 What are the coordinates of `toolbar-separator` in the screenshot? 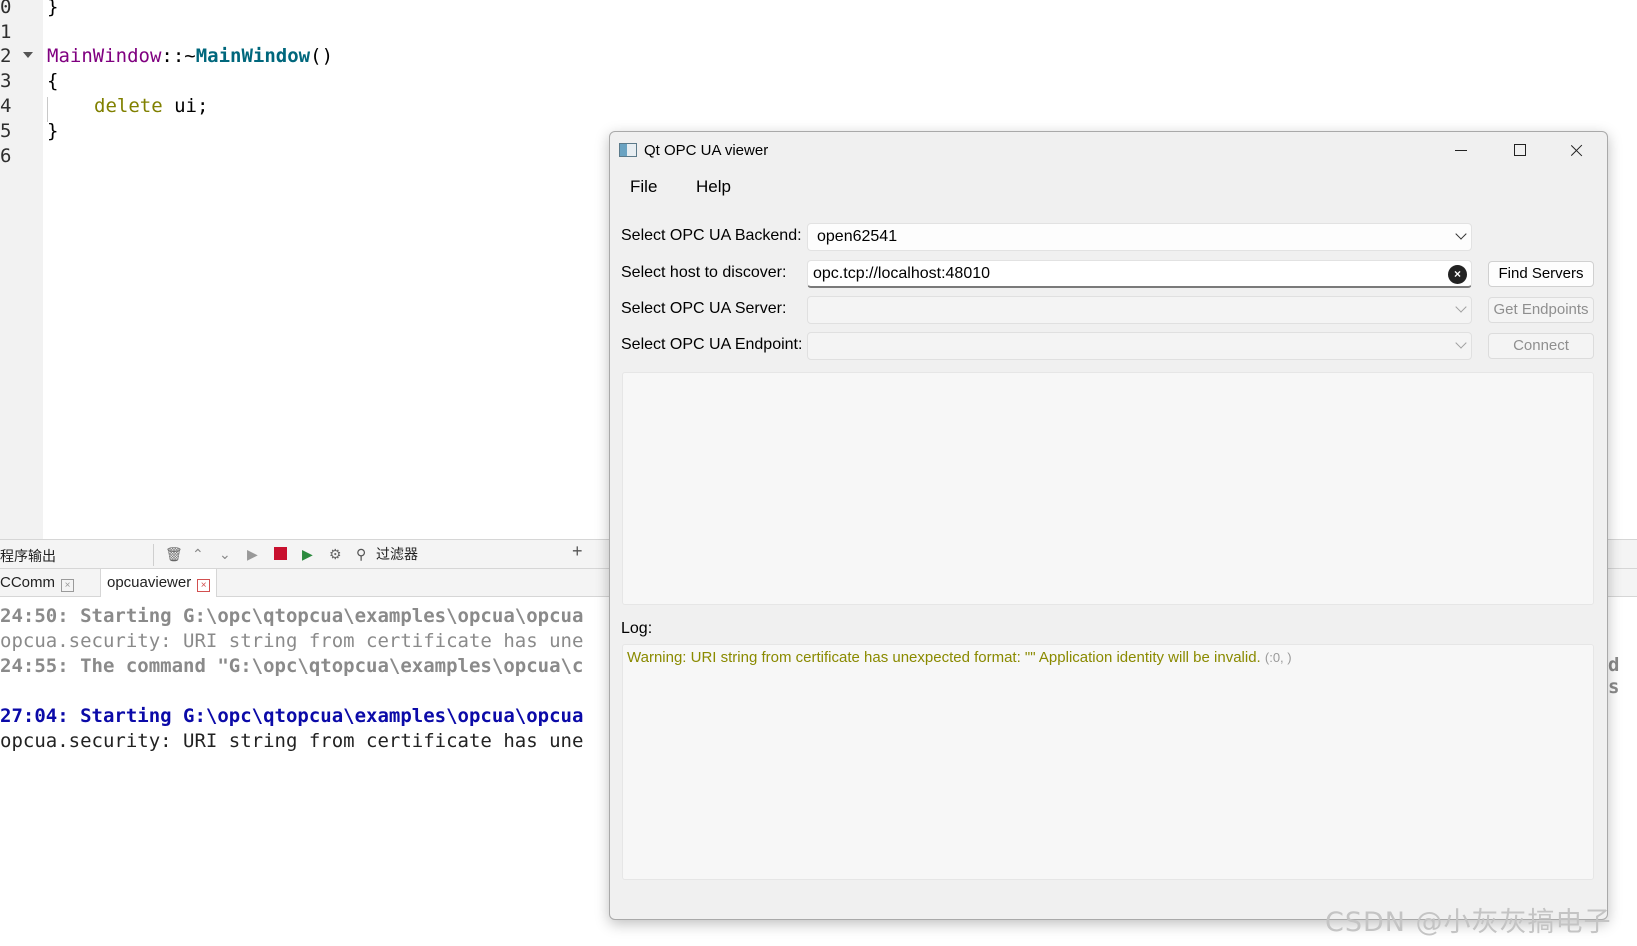 It's located at (153, 555).